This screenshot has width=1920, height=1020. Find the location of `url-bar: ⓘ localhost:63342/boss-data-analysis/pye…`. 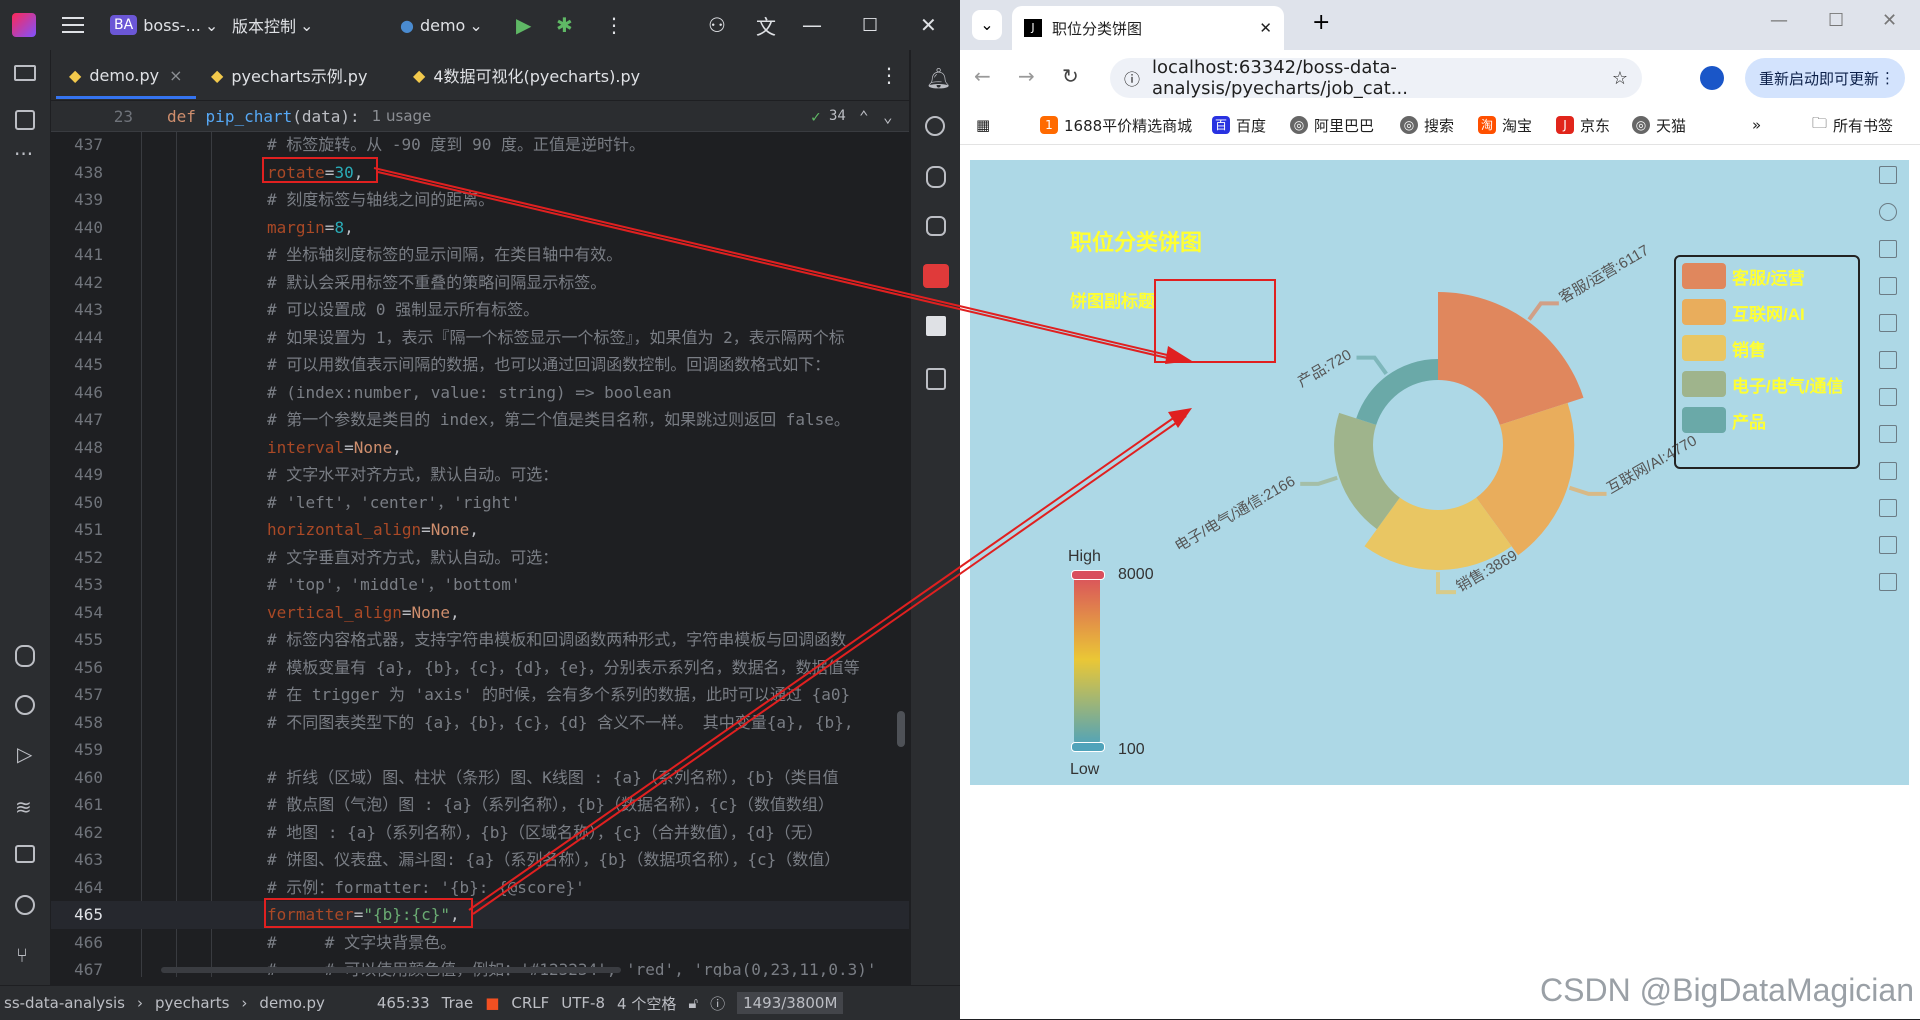

url-bar: ⓘ localhost:63342/boss-data-analysis/pye… is located at coordinates (1376, 78).